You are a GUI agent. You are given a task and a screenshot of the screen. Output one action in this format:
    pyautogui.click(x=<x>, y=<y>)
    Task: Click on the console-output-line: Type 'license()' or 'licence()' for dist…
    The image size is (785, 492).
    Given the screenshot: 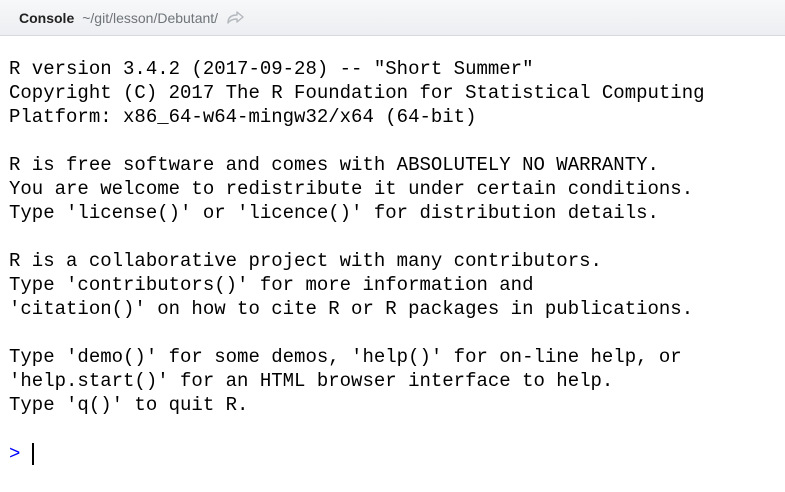 What is the action you would take?
    pyautogui.click(x=334, y=213)
    